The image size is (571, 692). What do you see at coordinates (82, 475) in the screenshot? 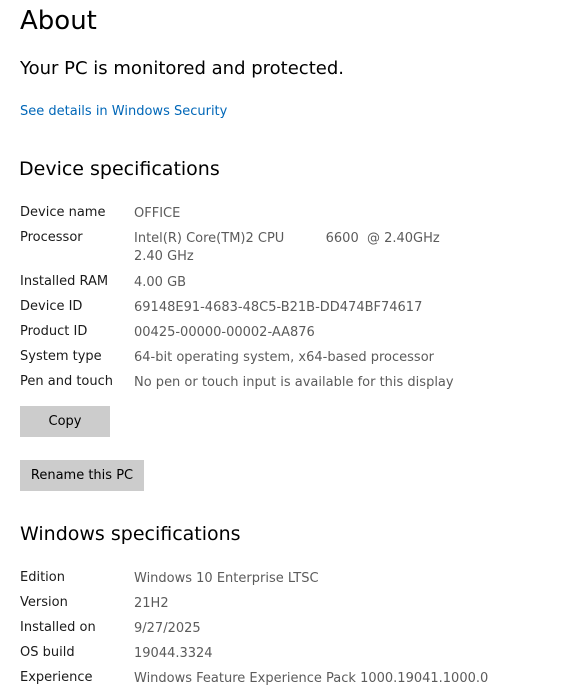
I see `rename-pc-button: Rename this PC` at bounding box center [82, 475].